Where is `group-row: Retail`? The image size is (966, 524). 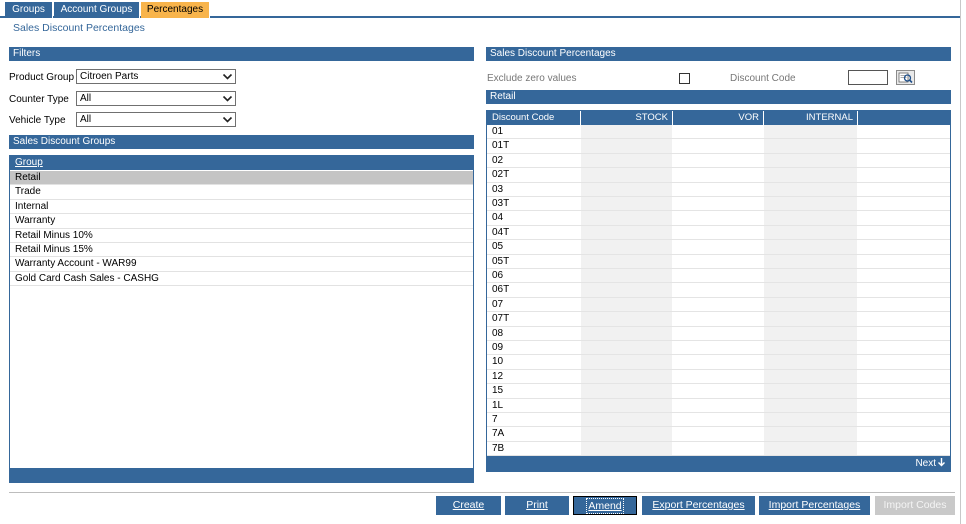
group-row: Retail is located at coordinates (241, 178).